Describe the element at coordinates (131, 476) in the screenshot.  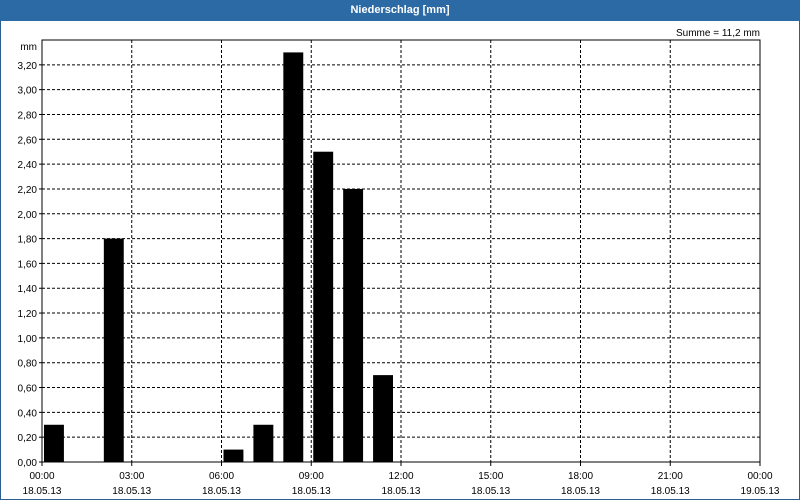
I see `x-tick-time-label: 03:00` at that location.